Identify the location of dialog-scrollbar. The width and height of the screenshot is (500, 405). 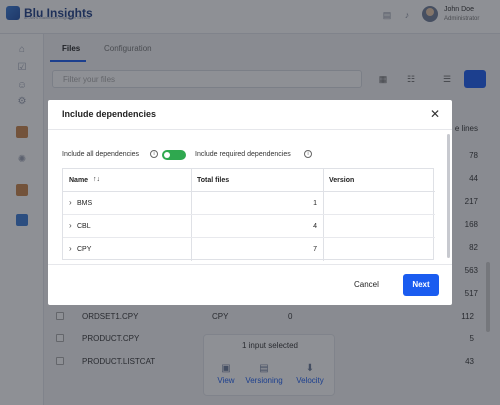
(448, 196).